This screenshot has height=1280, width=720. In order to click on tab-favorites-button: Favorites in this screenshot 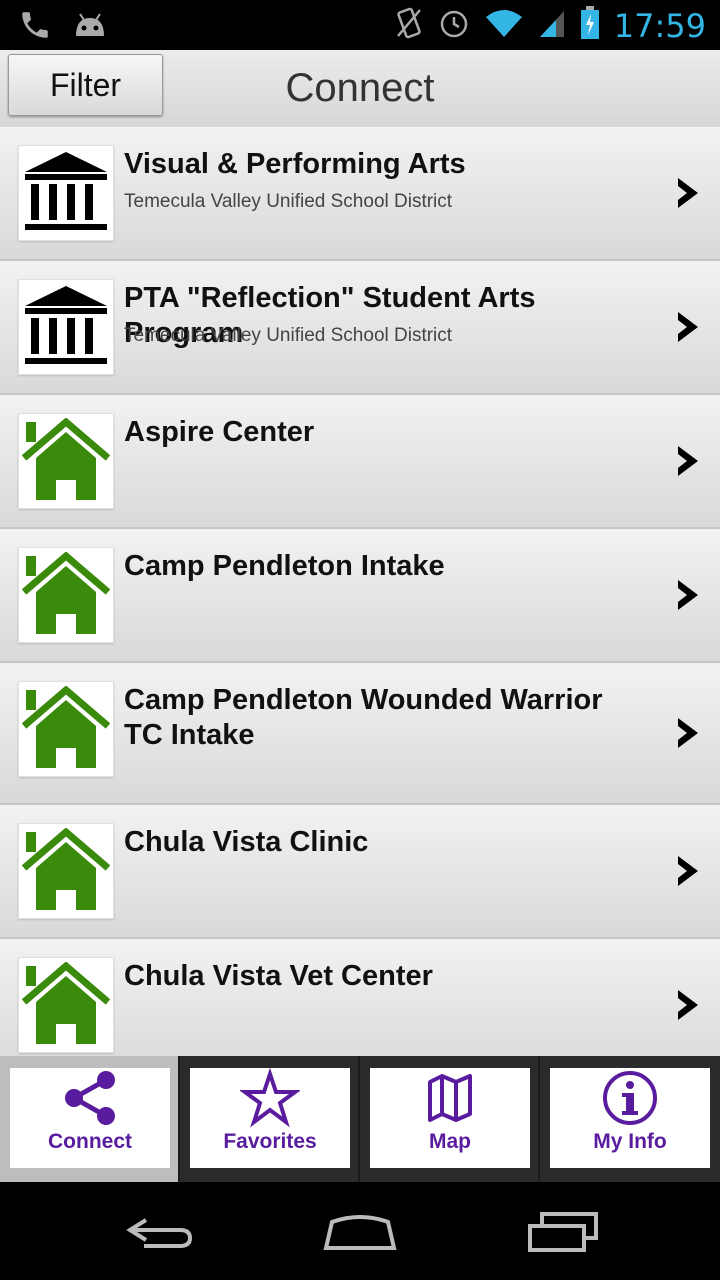, I will do `click(270, 1118)`.